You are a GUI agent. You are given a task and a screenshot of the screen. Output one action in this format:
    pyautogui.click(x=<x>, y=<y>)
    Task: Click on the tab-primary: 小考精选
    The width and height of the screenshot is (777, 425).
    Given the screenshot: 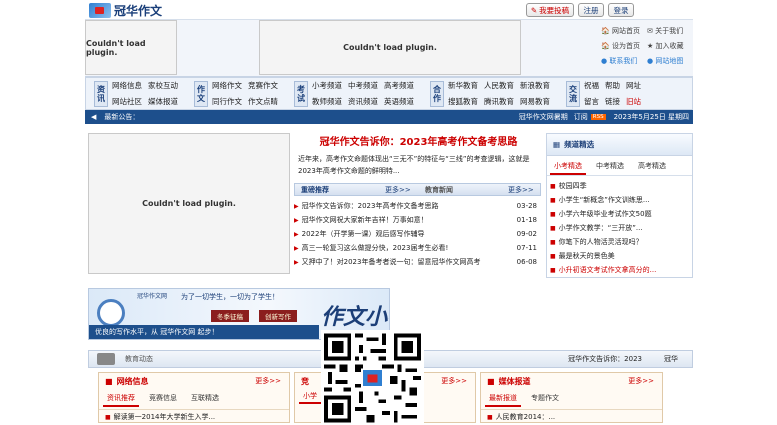 What is the action you would take?
    pyautogui.click(x=568, y=167)
    